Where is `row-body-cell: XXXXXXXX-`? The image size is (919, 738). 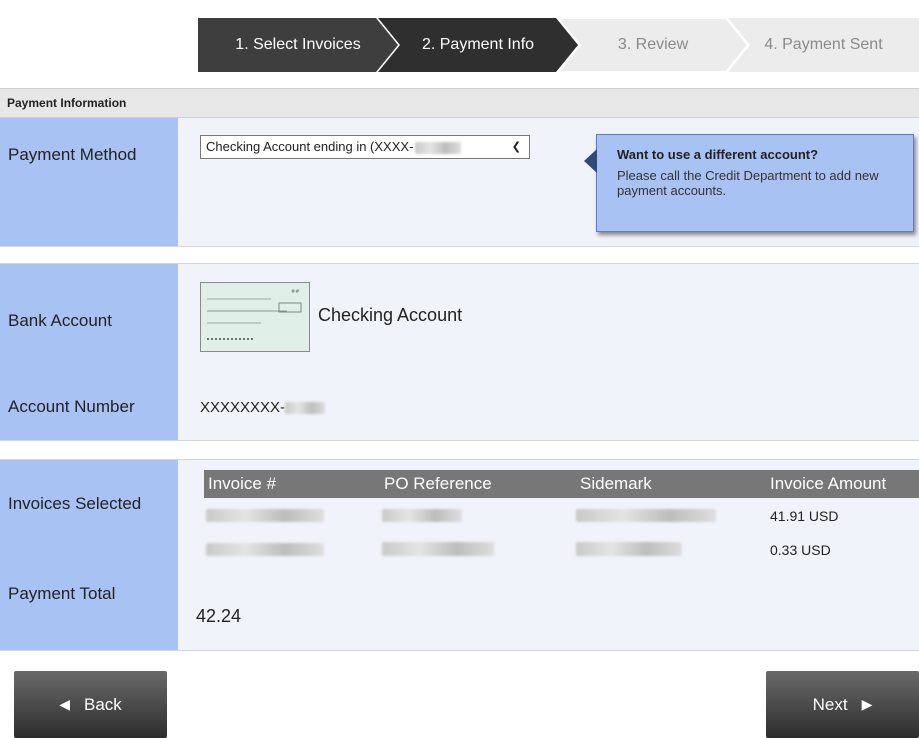 row-body-cell: XXXXXXXX- is located at coordinates (548, 406).